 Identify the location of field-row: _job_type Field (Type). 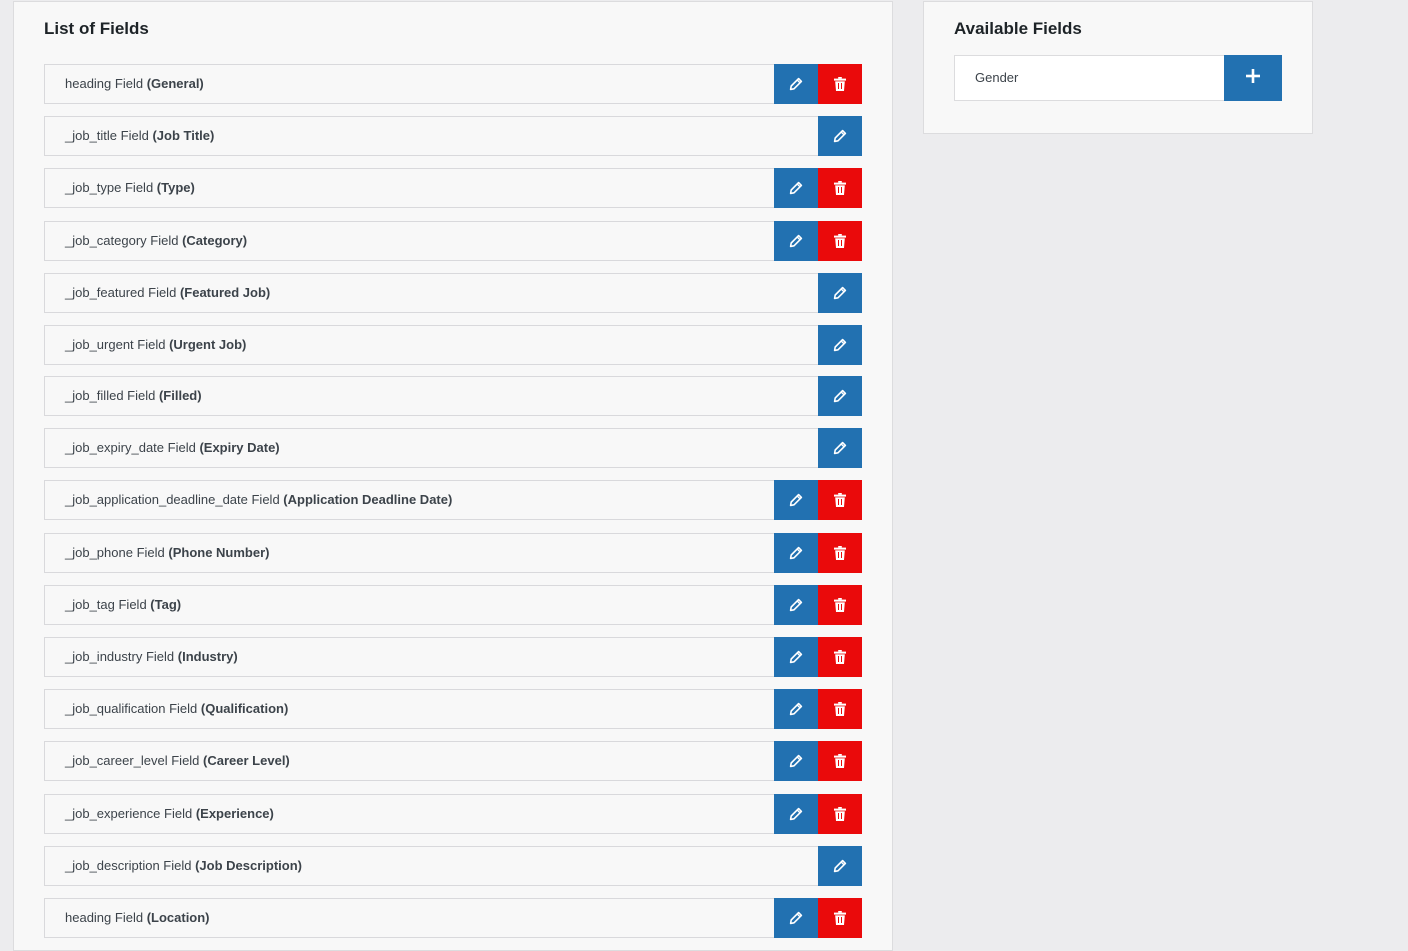
(453, 188).